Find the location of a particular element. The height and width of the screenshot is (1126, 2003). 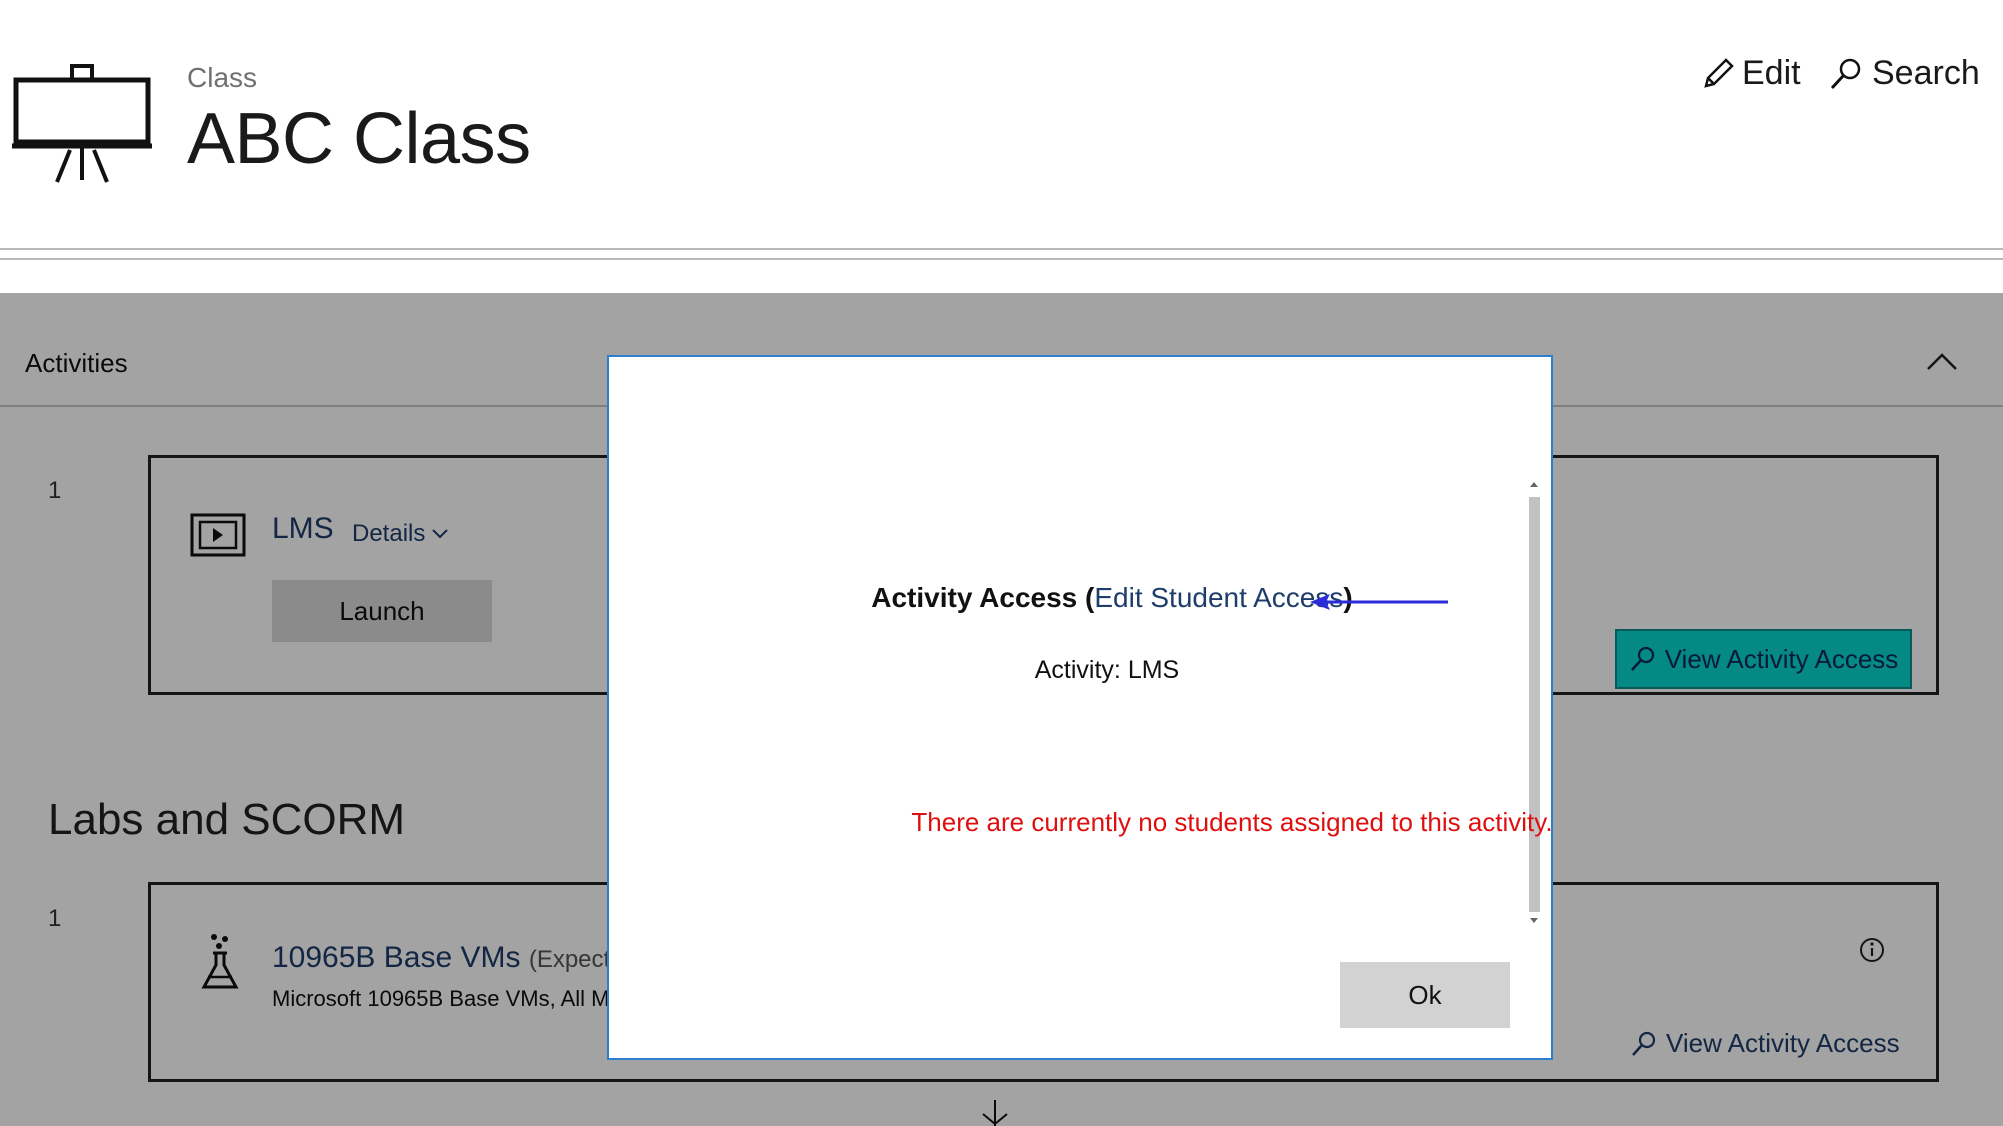

search-button: Search is located at coordinates (1904, 73).